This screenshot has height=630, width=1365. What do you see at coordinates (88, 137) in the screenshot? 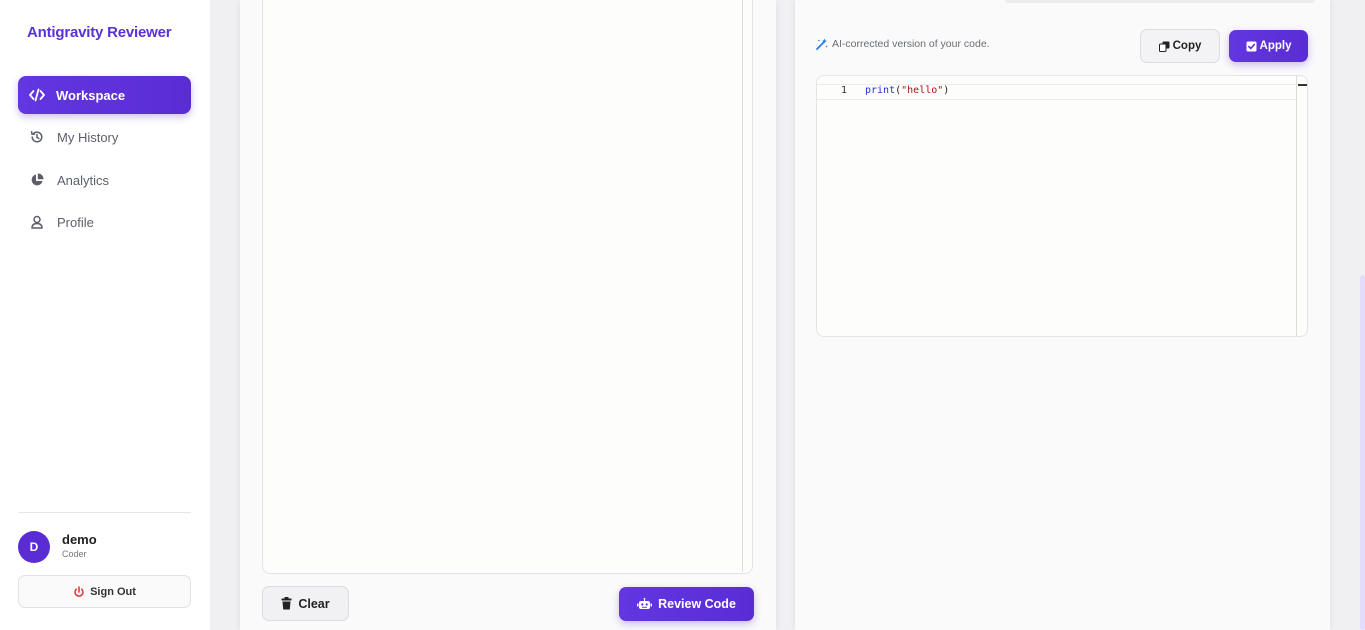
I see `sidebar-item-label: My History` at bounding box center [88, 137].